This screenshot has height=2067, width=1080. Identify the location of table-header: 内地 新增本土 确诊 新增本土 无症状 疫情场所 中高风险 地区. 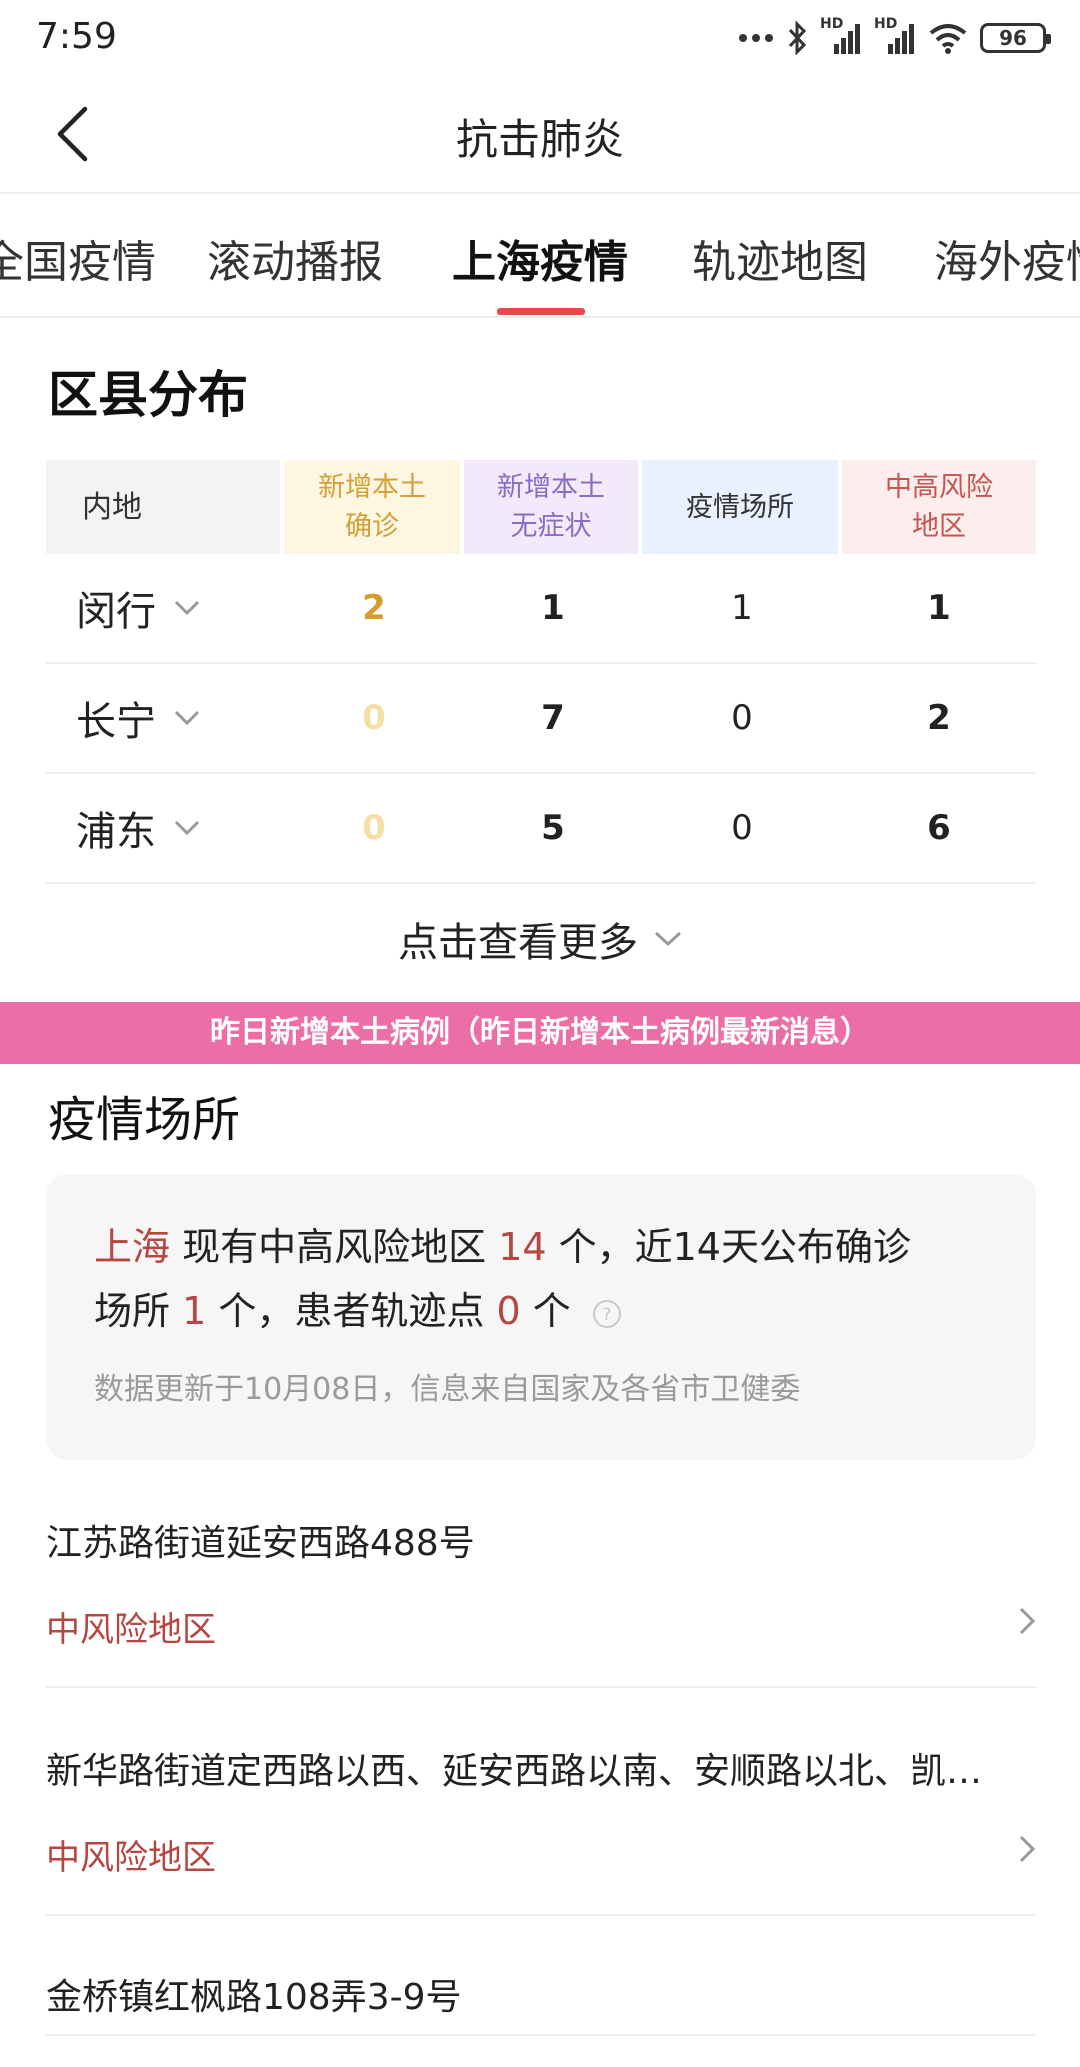
(541, 507).